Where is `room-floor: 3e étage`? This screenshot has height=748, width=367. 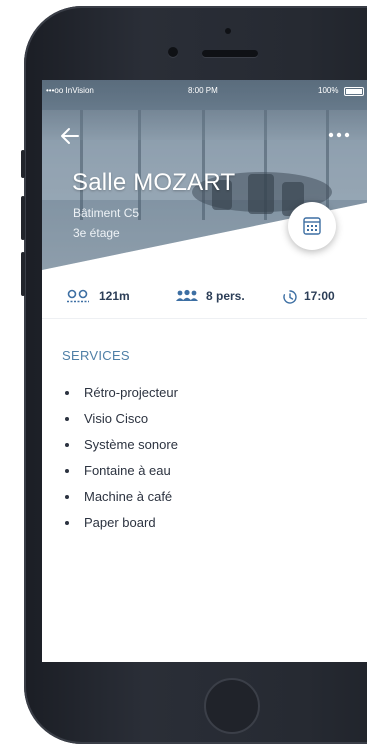
room-floor: 3e étage is located at coordinates (96, 233).